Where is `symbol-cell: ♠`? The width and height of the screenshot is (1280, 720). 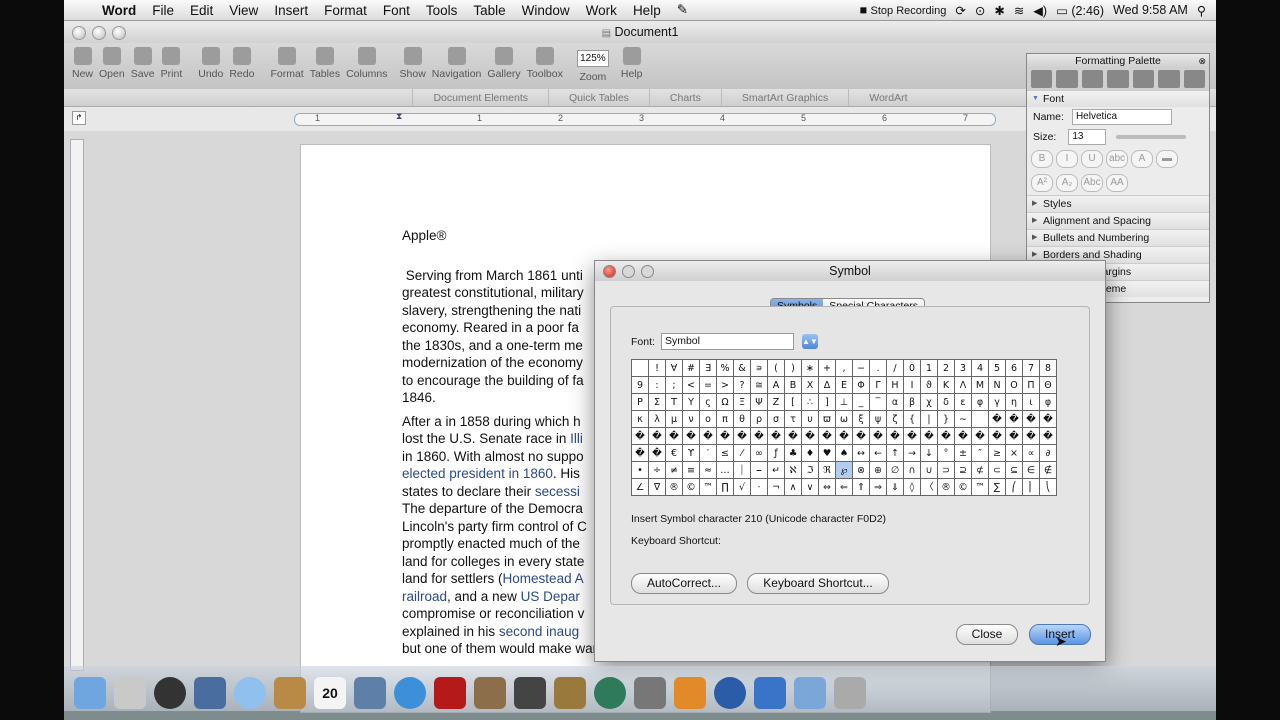
symbol-cell: ♠ is located at coordinates (844, 453).